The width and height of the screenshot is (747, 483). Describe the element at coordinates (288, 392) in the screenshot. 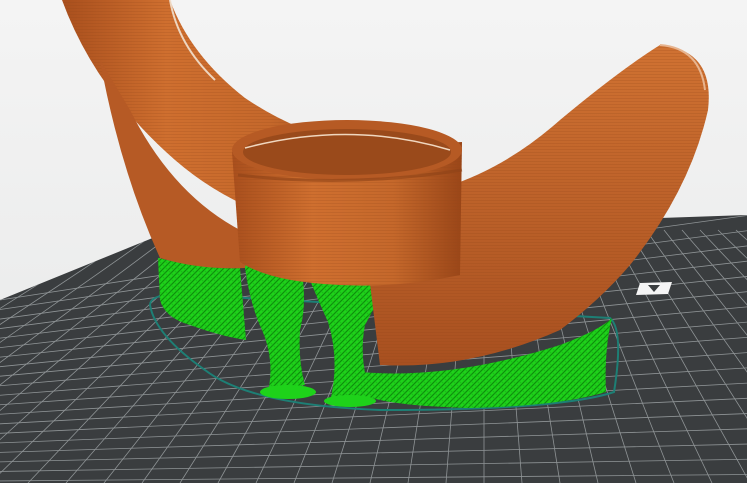

I see `support-base-left` at that location.